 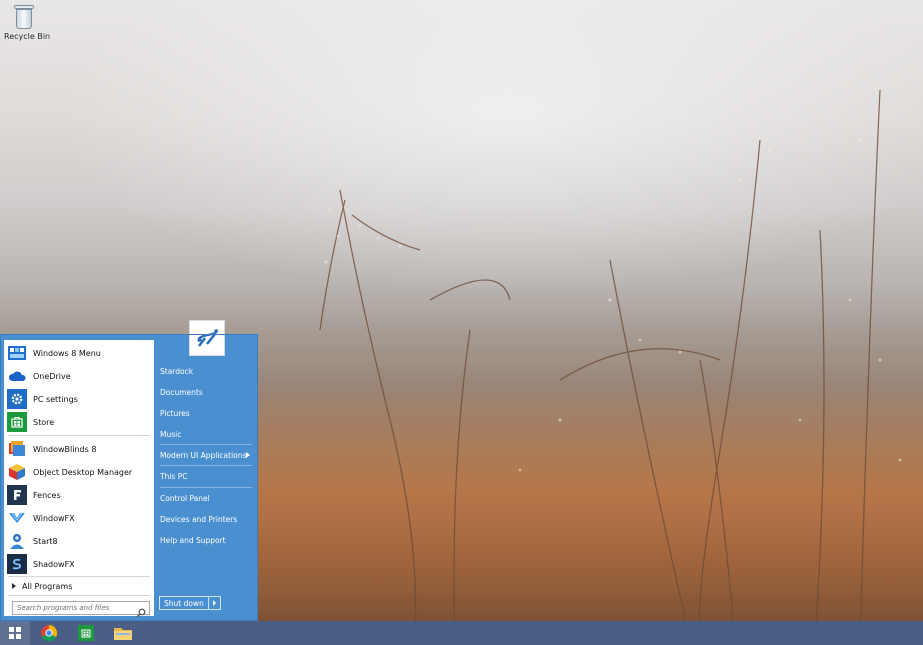 What do you see at coordinates (52, 376) in the screenshot?
I see `program-label: OneDrive` at bounding box center [52, 376].